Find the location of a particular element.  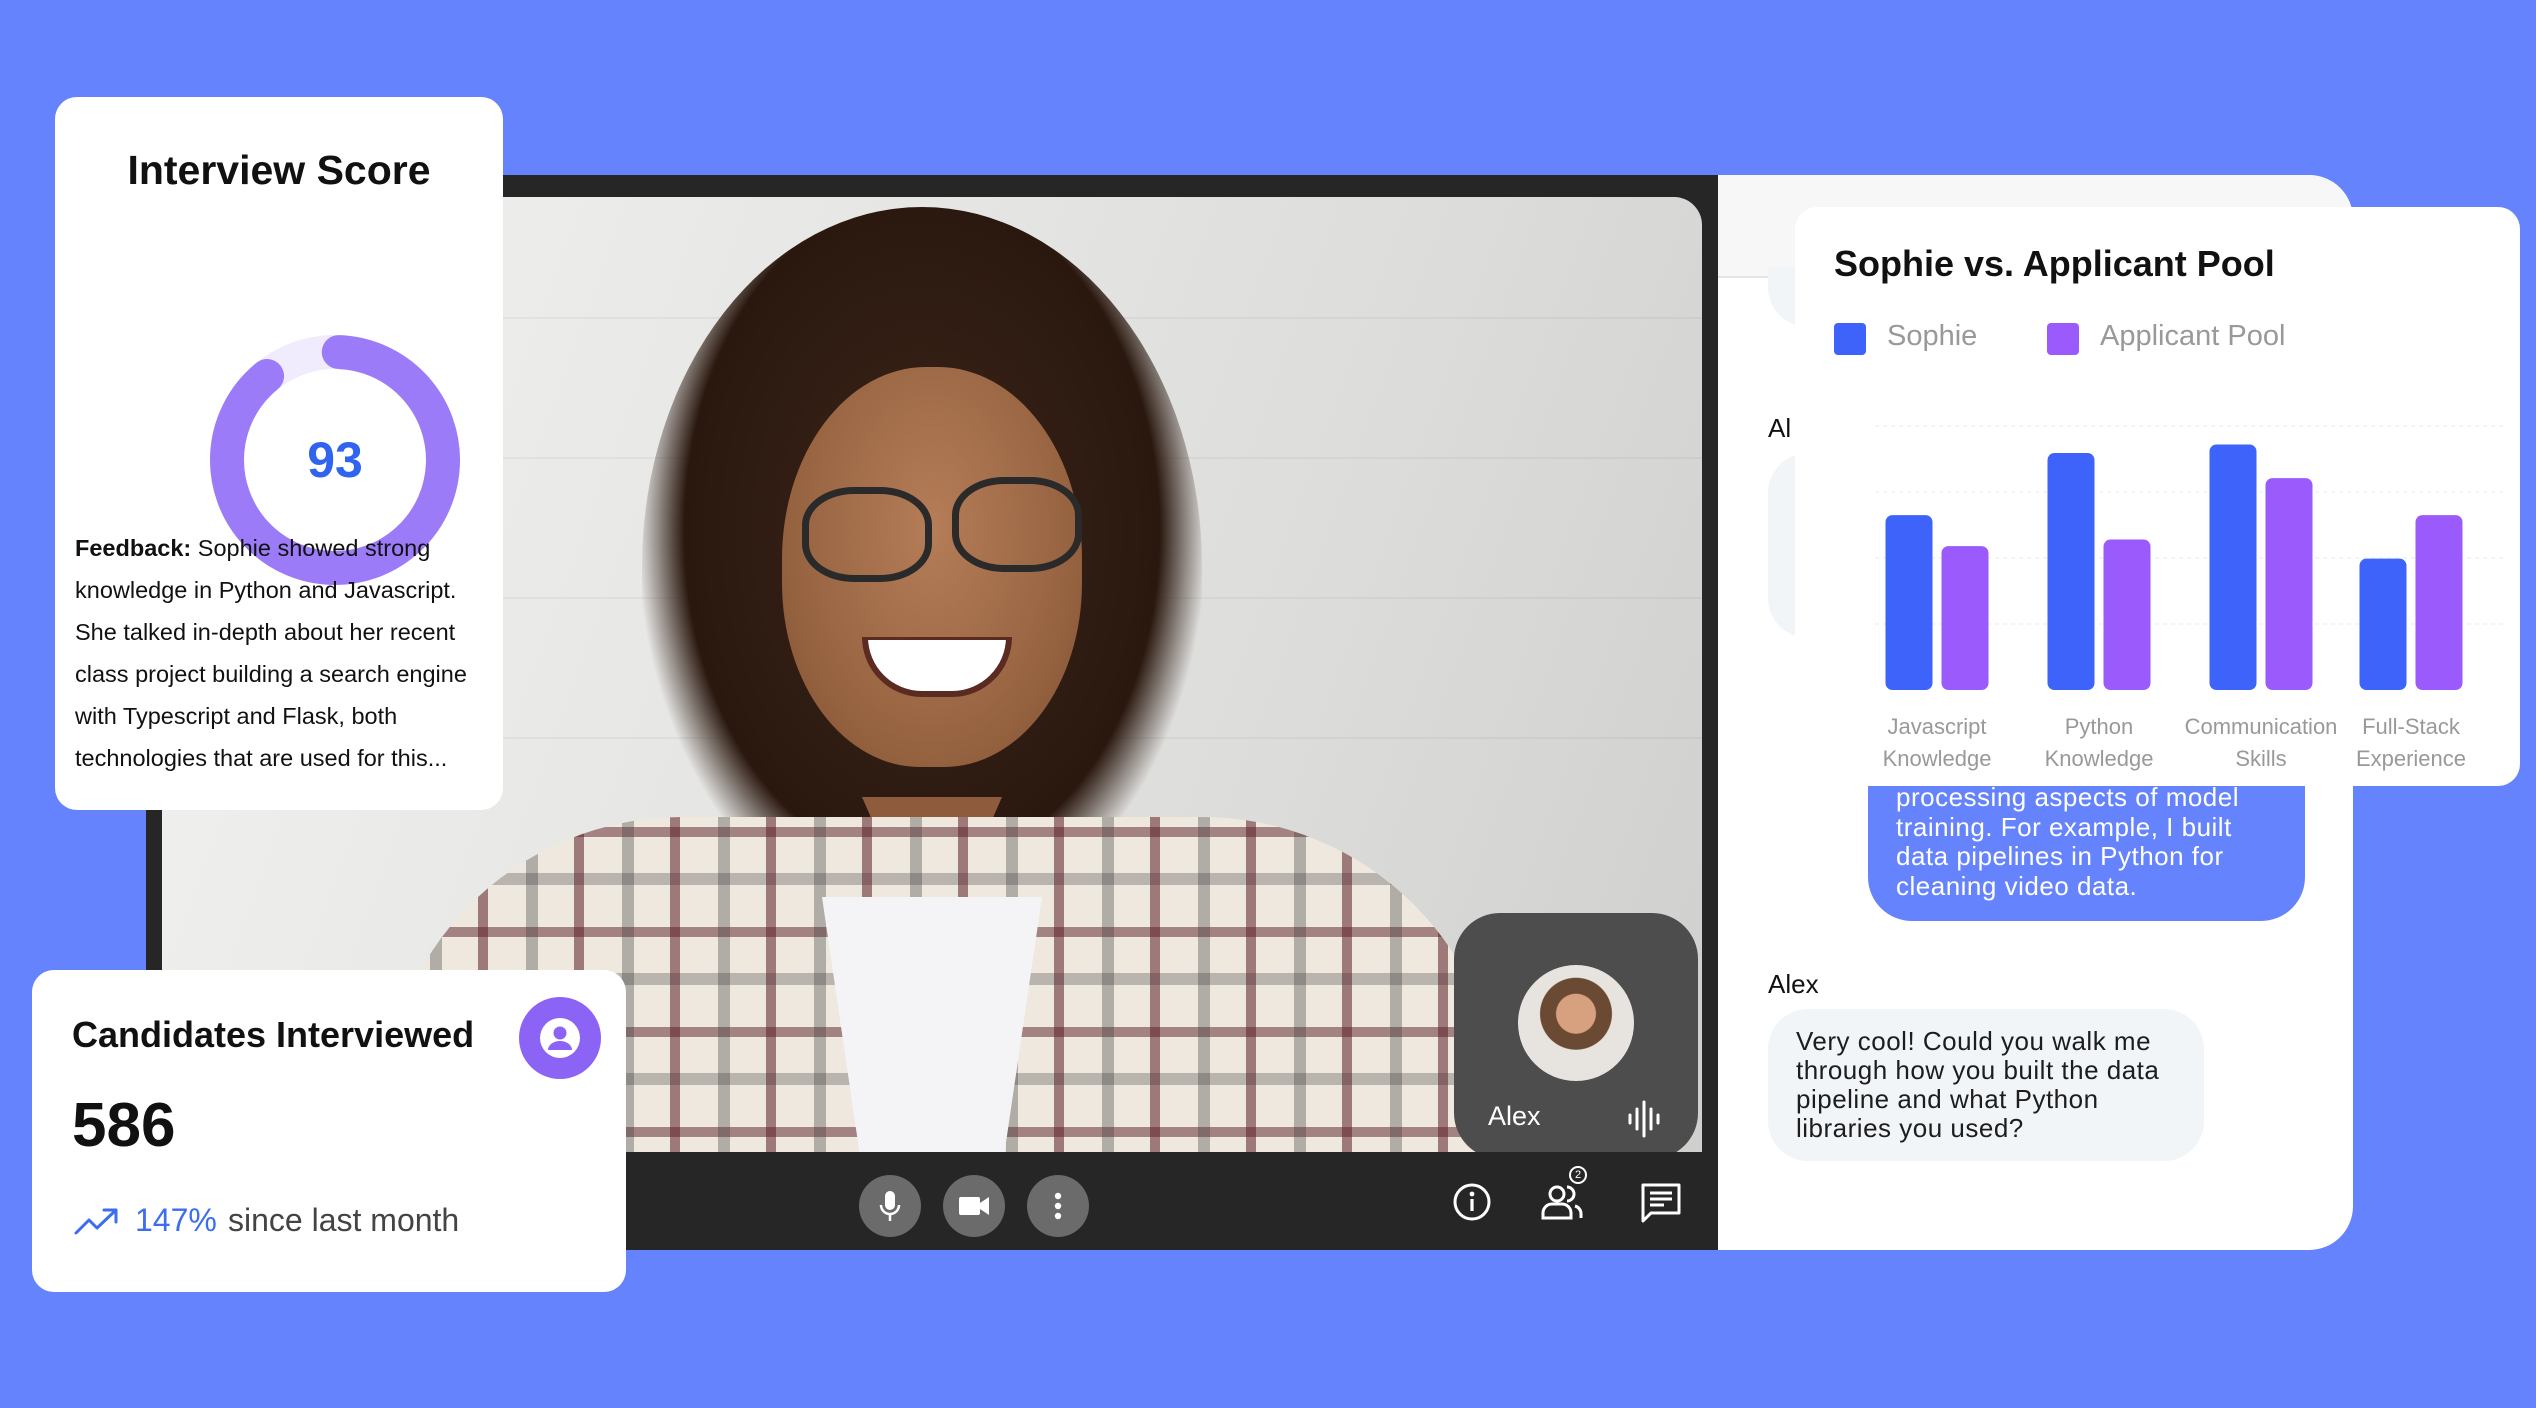

category-label: Python is located at coordinates (2099, 726).